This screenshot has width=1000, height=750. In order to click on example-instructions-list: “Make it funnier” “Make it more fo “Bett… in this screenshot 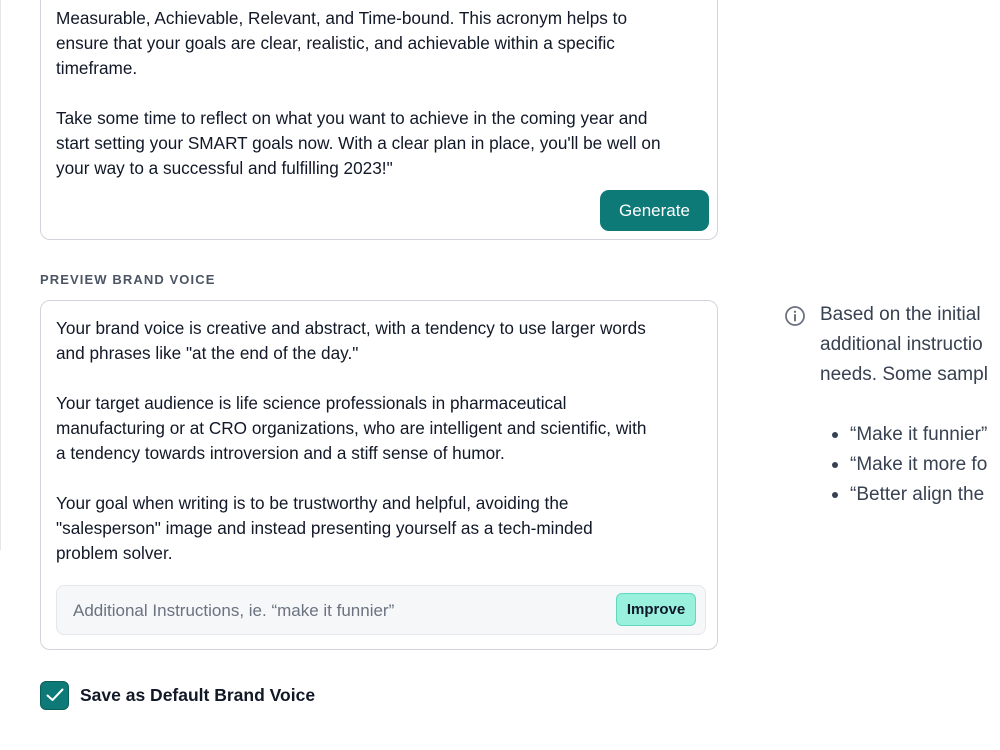, I will do `click(907, 465)`.